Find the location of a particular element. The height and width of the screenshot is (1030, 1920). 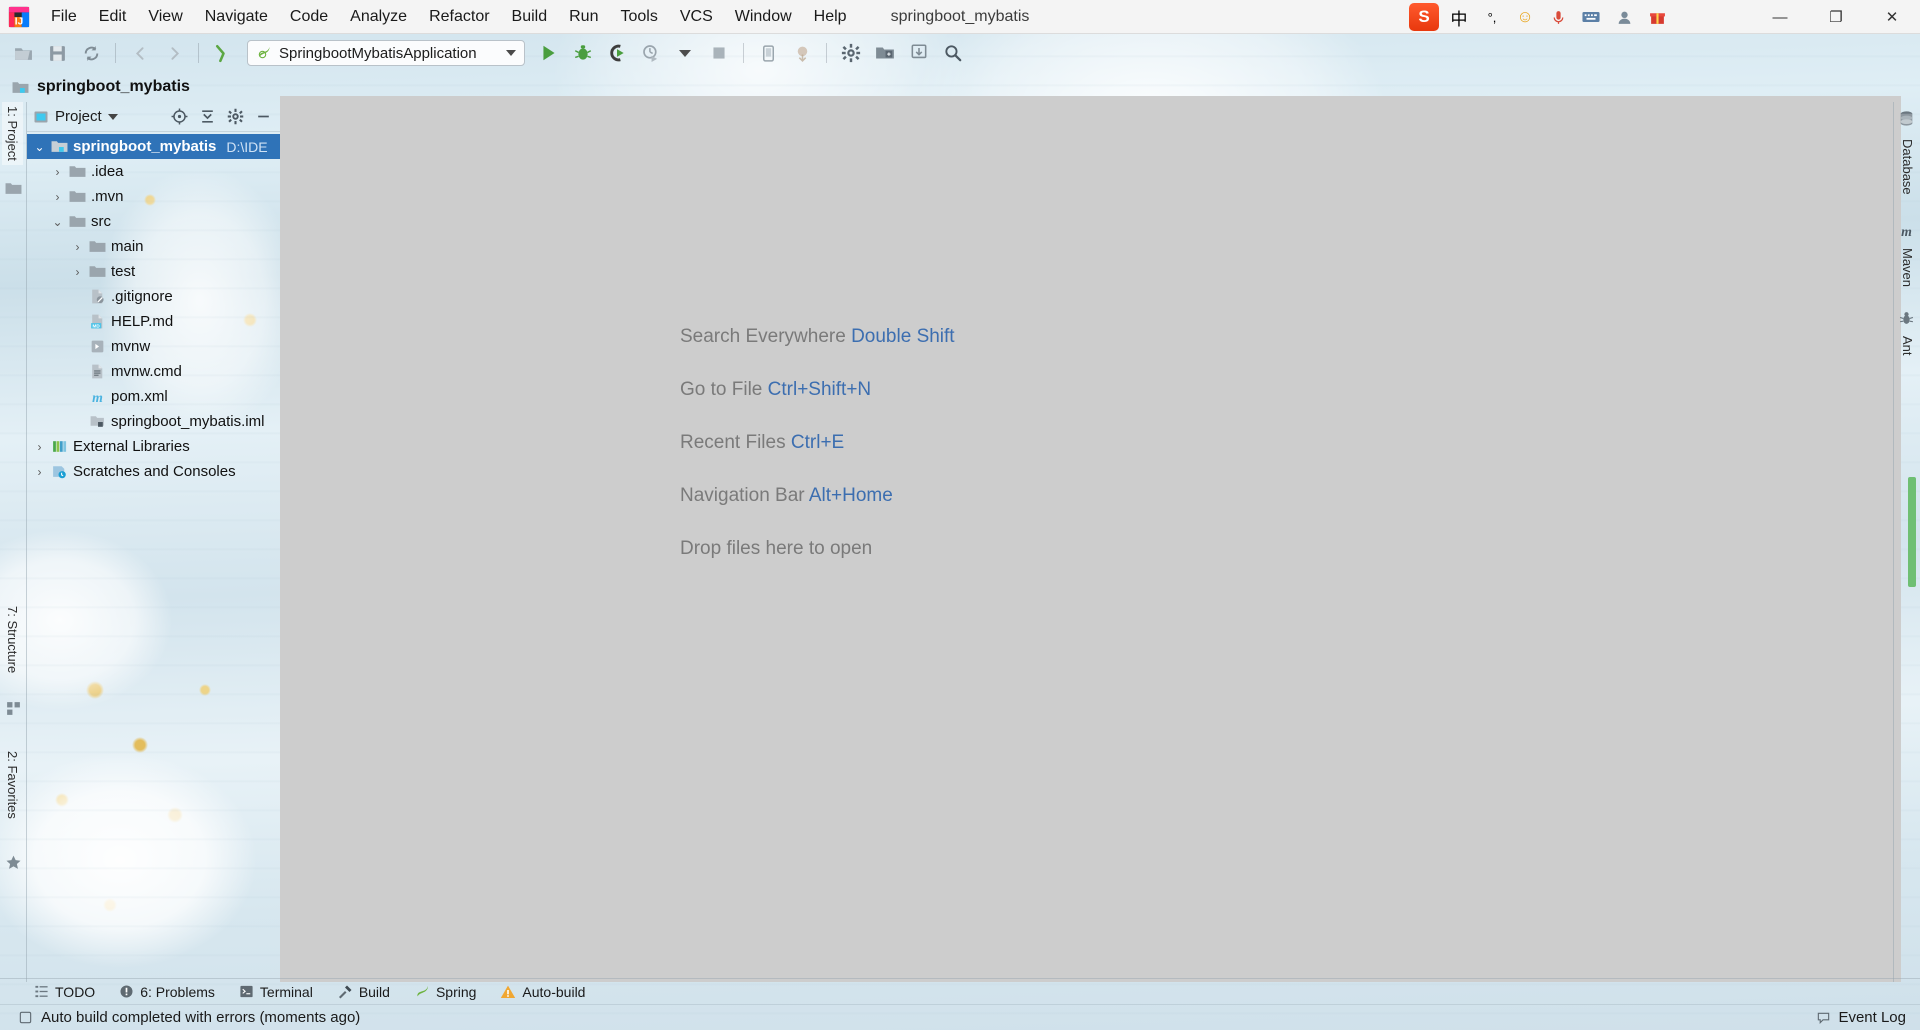

update-project-icon is located at coordinates (919, 53).